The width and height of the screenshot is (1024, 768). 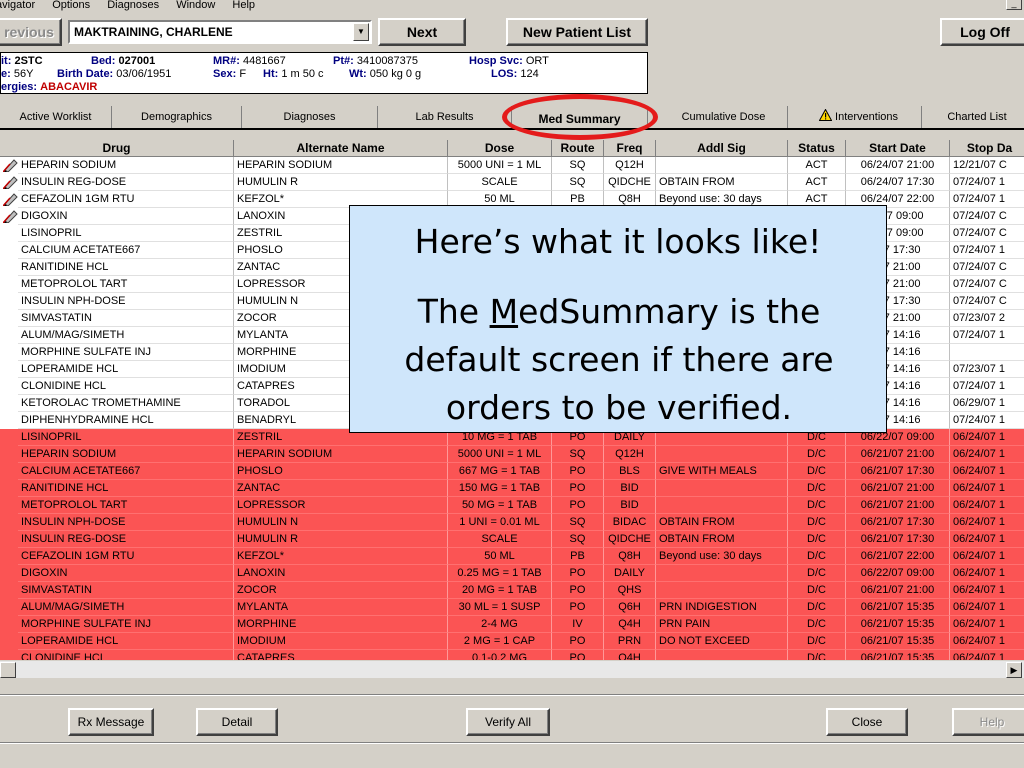 What do you see at coordinates (117, 148) in the screenshot?
I see `column-header-drug: Drug` at bounding box center [117, 148].